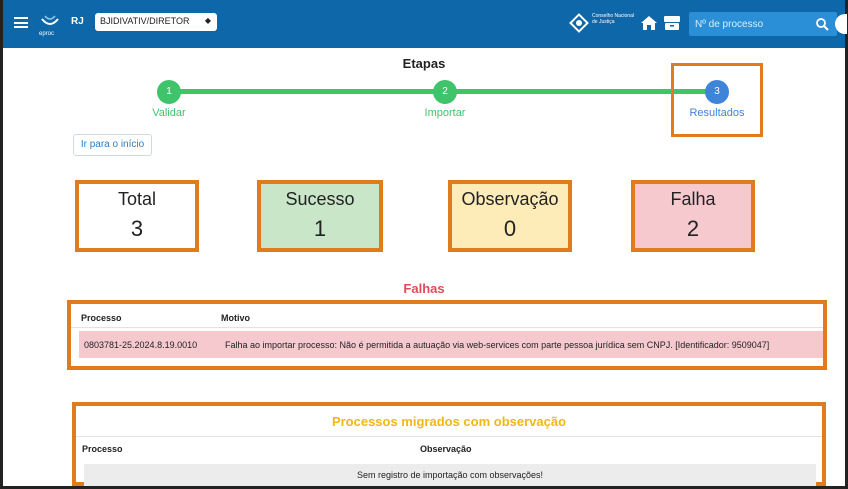 This screenshot has width=848, height=489. I want to click on select-arrow-icon: ◆, so click(207, 20).